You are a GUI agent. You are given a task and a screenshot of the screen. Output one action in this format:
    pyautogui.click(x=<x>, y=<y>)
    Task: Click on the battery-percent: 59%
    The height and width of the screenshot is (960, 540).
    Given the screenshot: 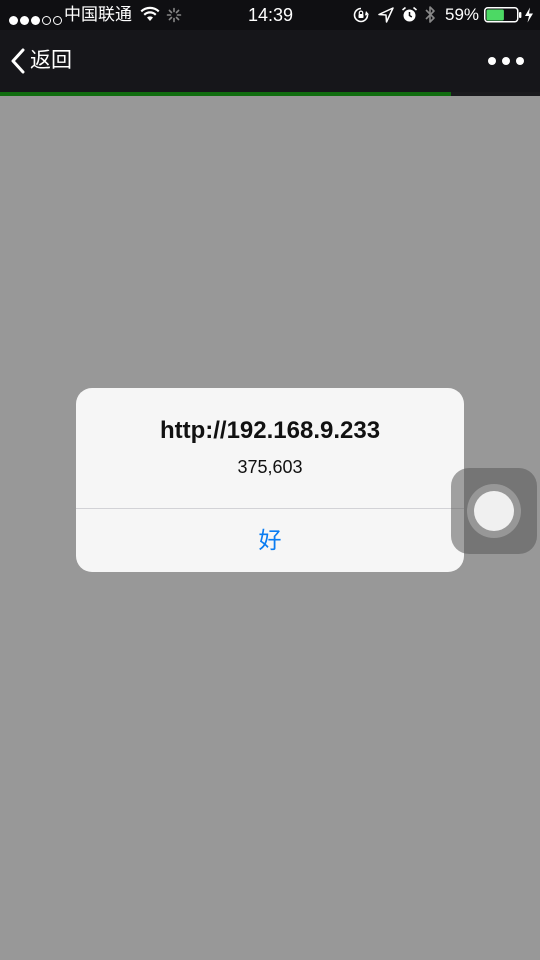 What is the action you would take?
    pyautogui.click(x=462, y=14)
    